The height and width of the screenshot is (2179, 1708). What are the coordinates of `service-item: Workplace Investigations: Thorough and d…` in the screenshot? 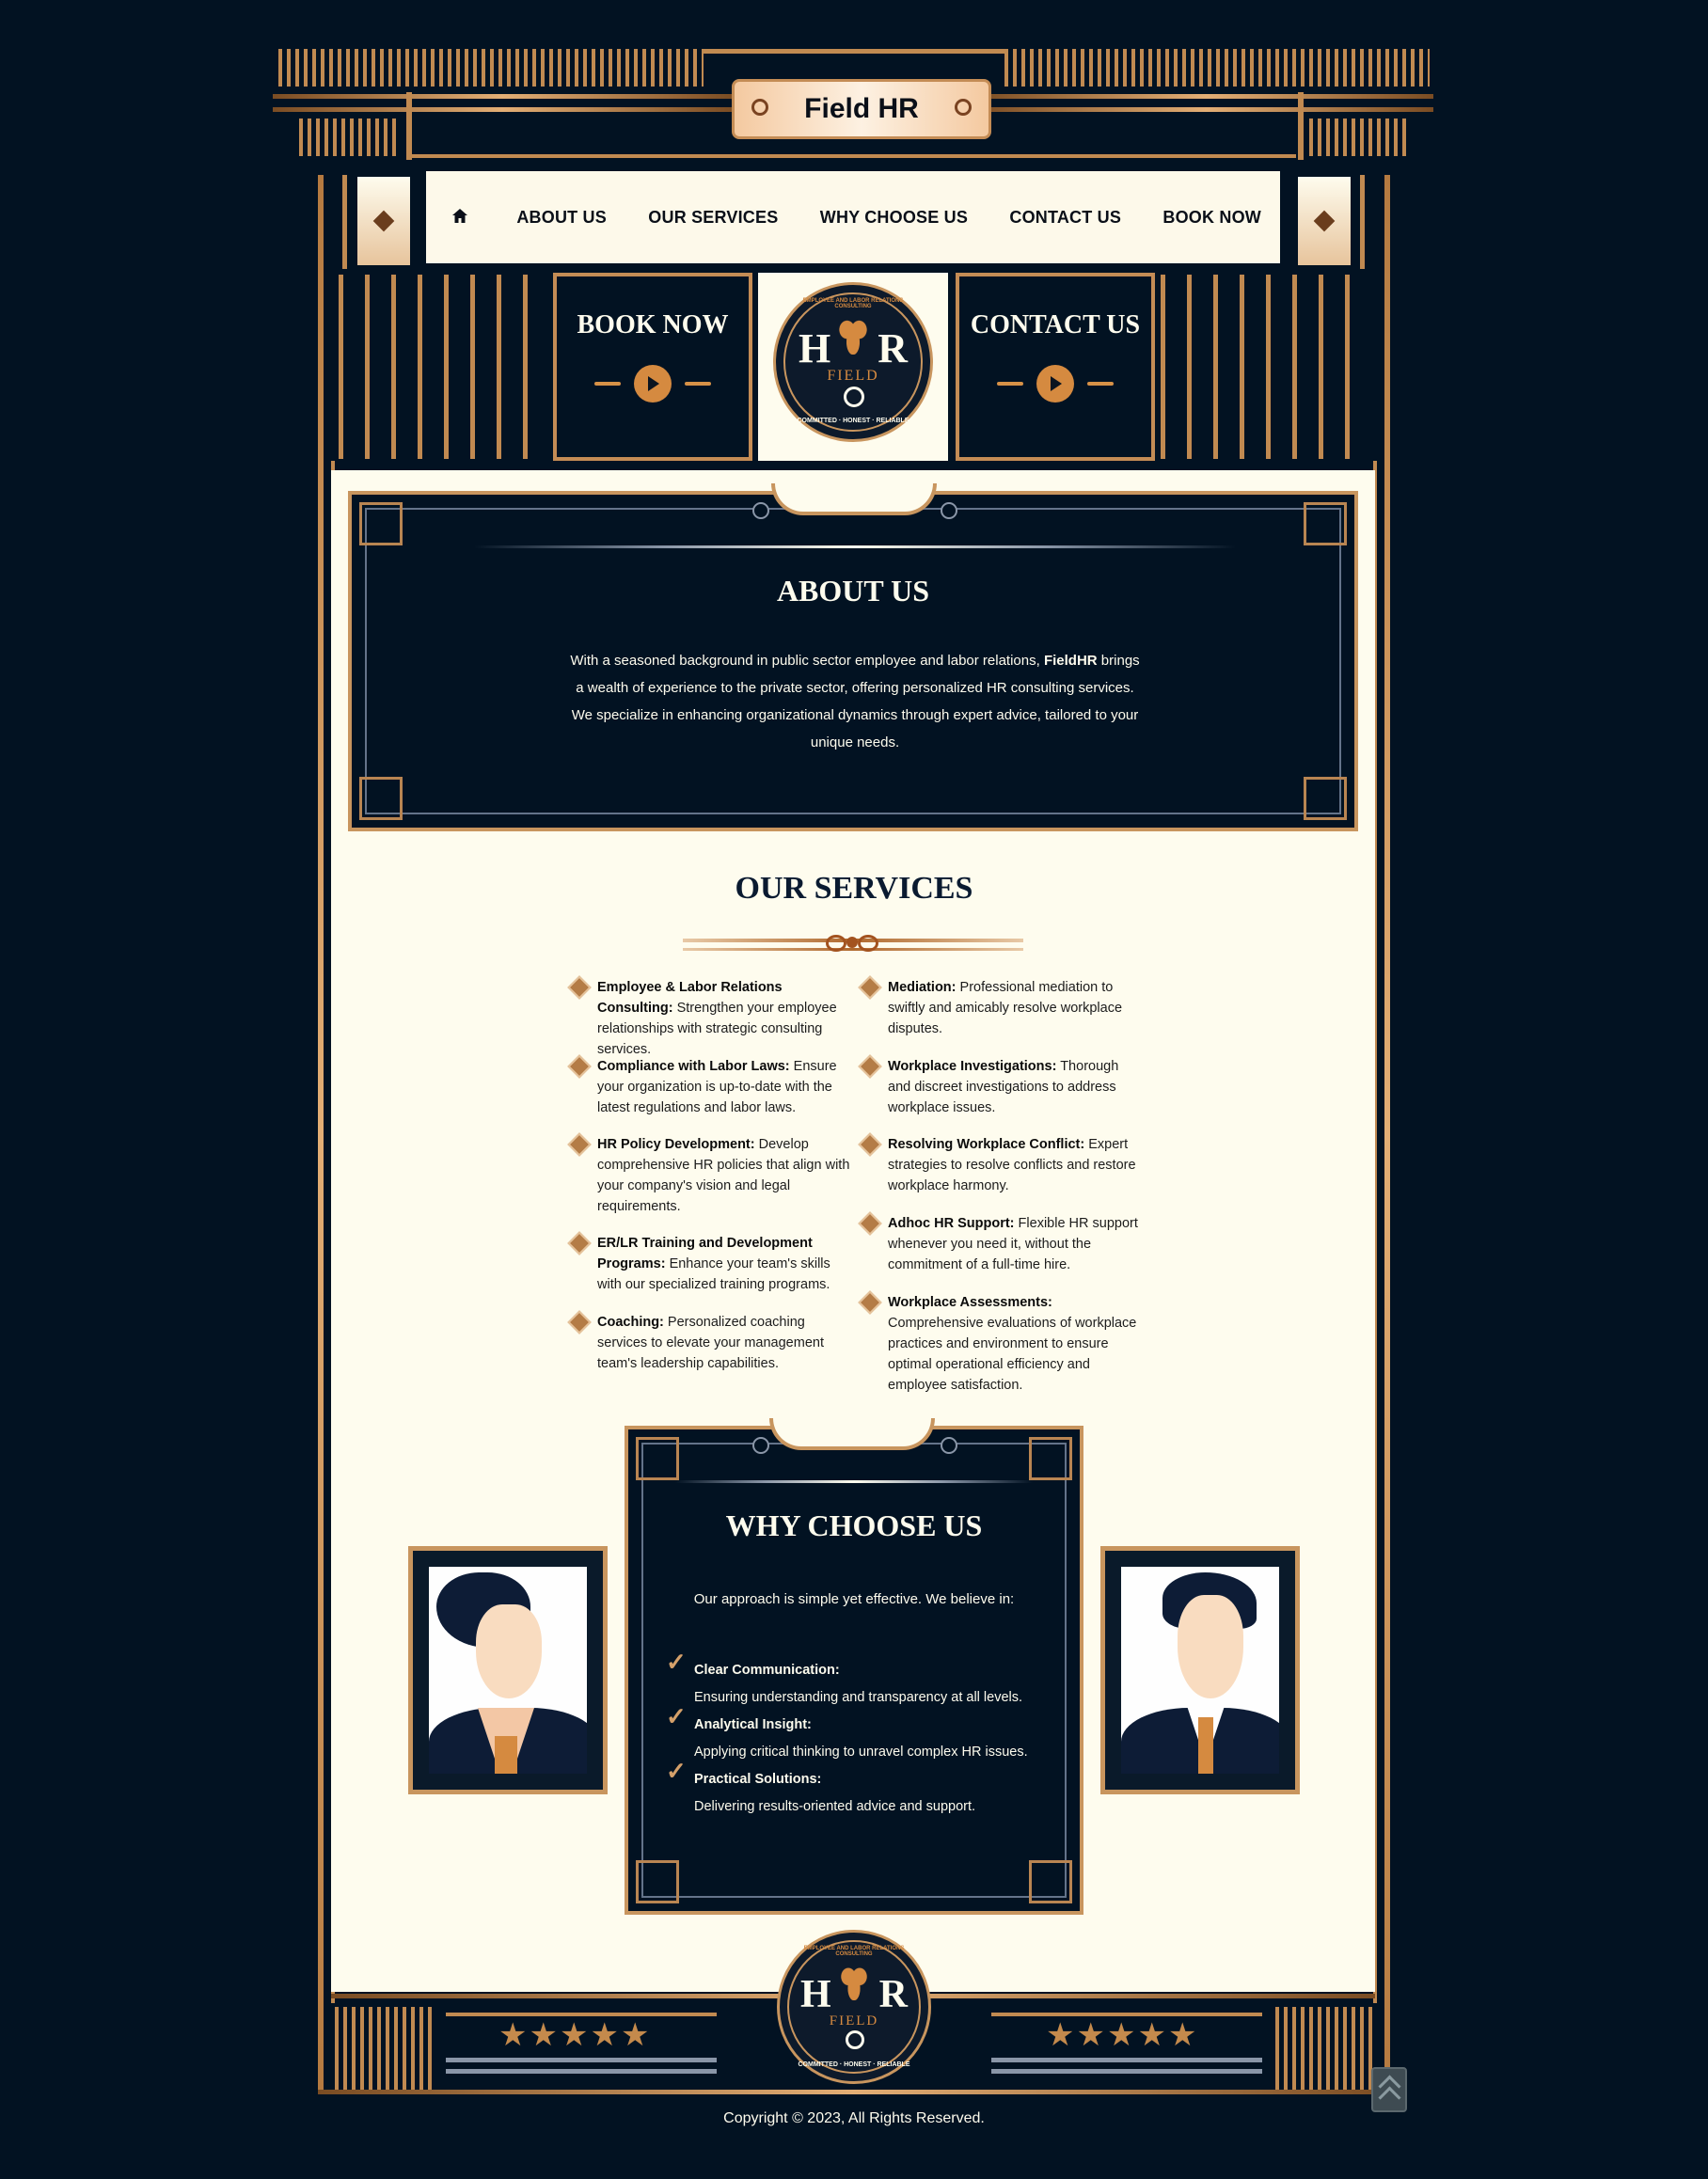 It's located at (1000, 1086).